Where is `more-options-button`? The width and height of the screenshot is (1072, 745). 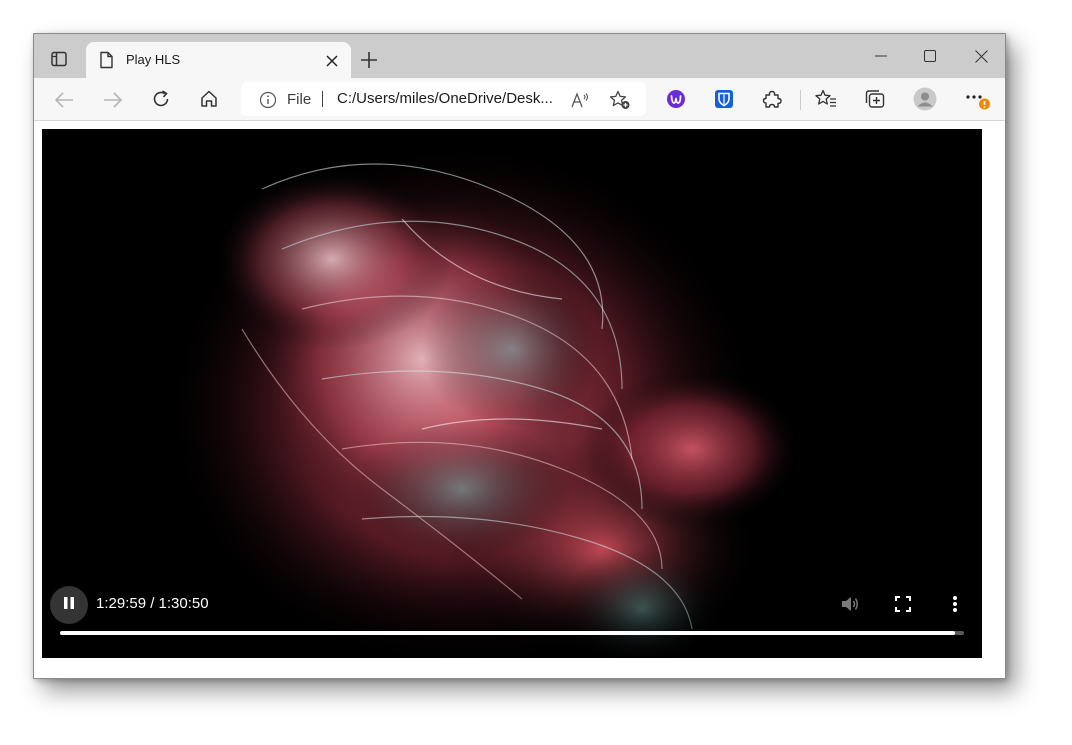
more-options-button is located at coordinates (955, 606).